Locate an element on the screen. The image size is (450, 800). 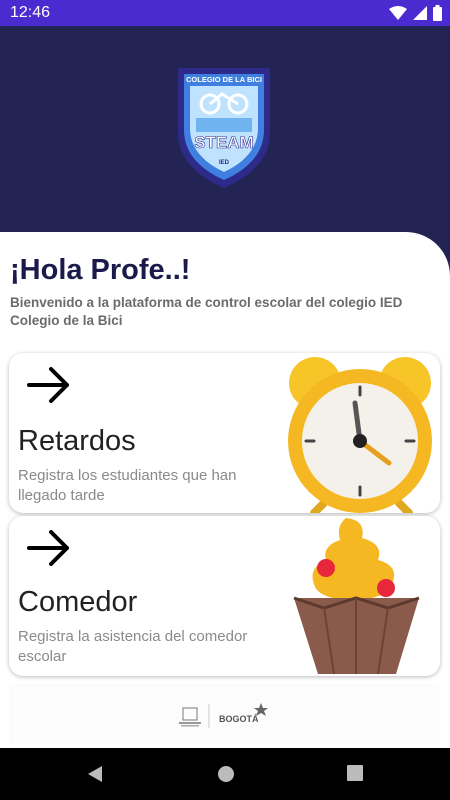
comedor-title: Comedor is located at coordinates (78, 602).